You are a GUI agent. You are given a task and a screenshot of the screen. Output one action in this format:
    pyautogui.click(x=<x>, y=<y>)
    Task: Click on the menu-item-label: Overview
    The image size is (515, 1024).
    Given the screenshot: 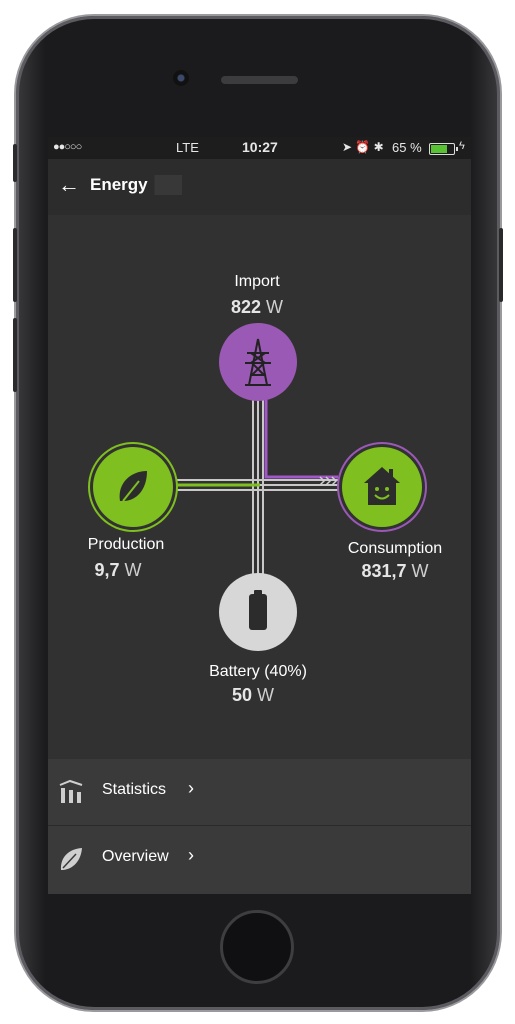 What is the action you would take?
    pyautogui.click(x=135, y=856)
    